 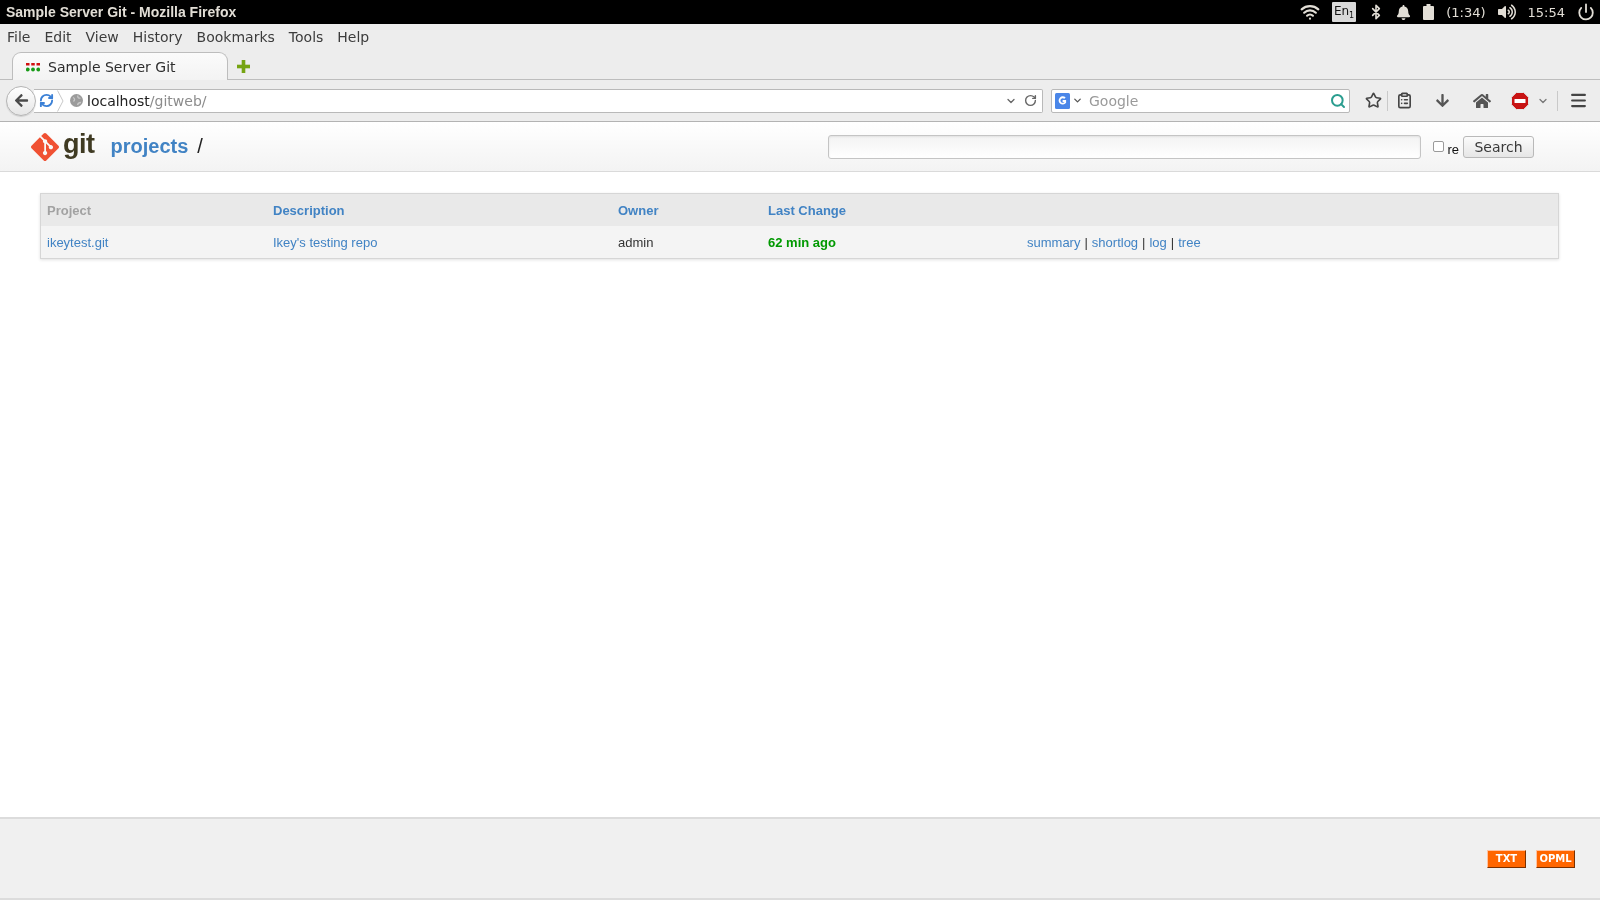 What do you see at coordinates (1115, 242) in the screenshot?
I see `action-link: shortlog` at bounding box center [1115, 242].